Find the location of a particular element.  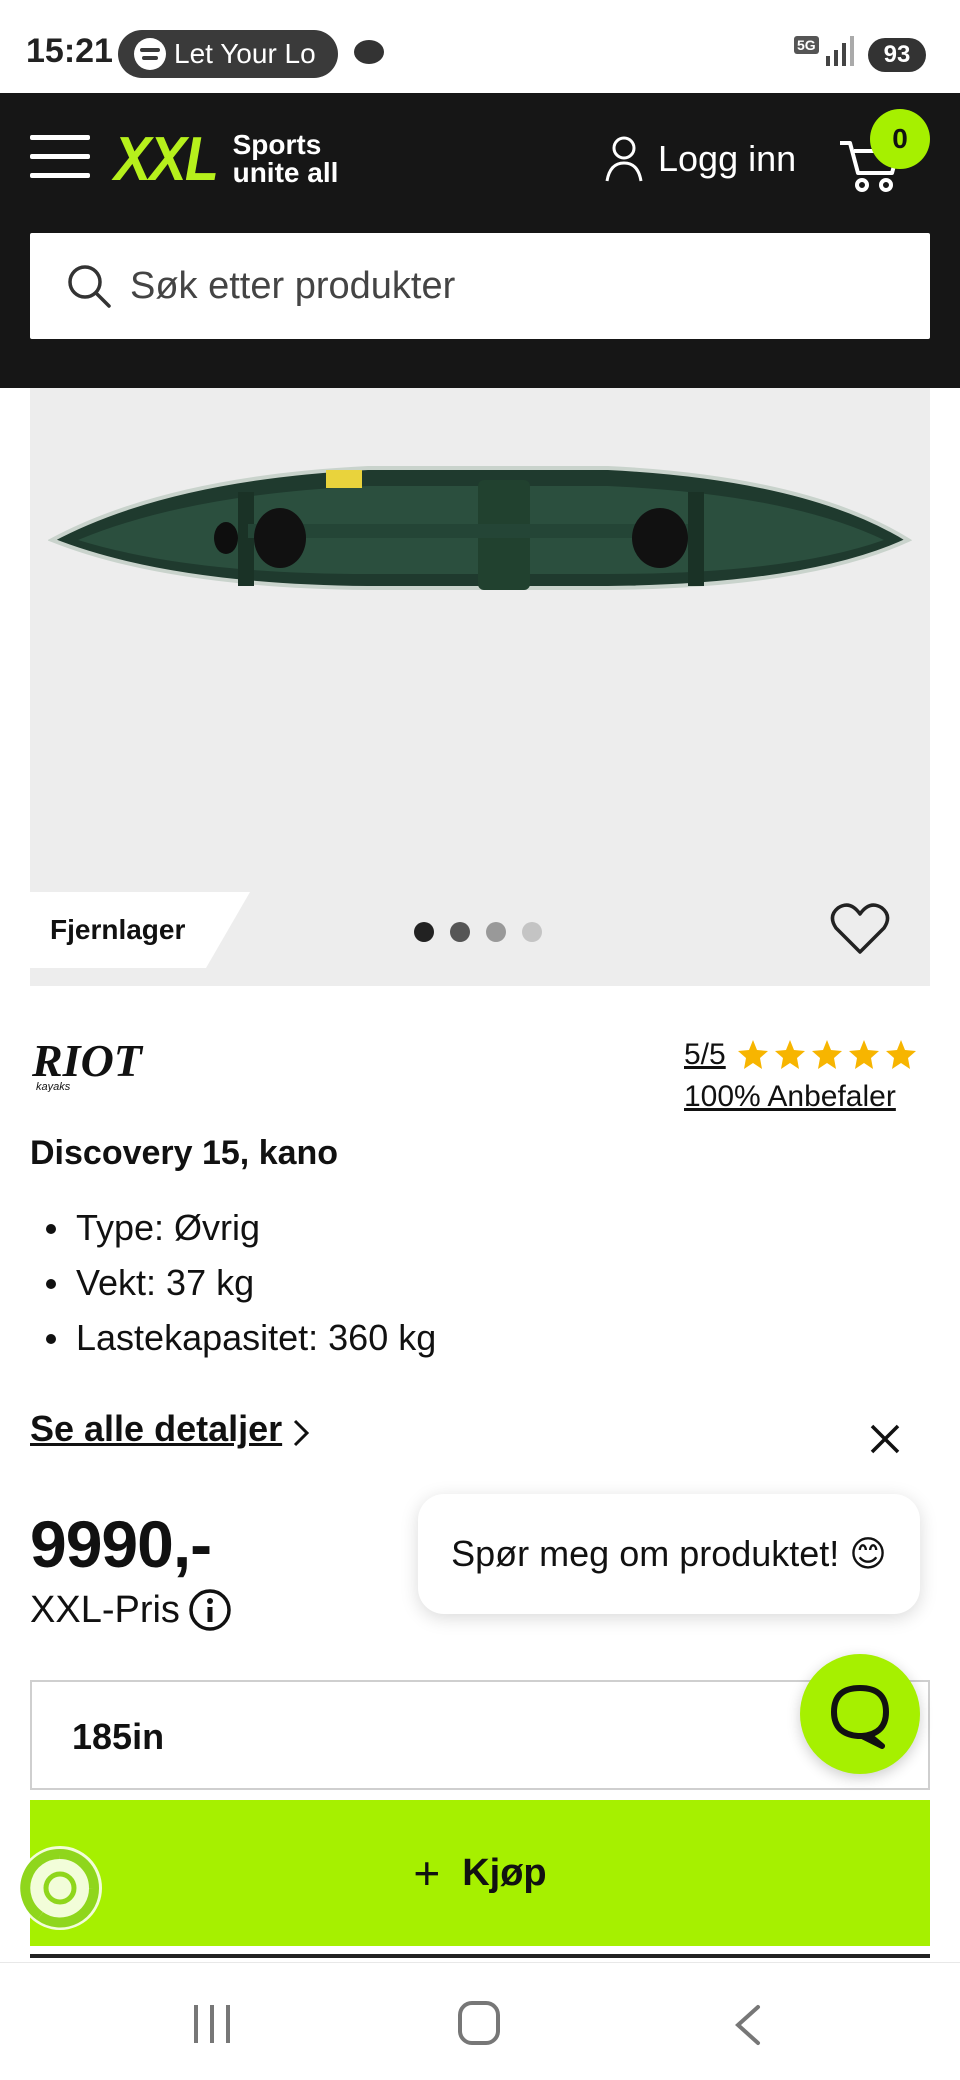

buy-button: + Kjøp is located at coordinates (480, 1873).